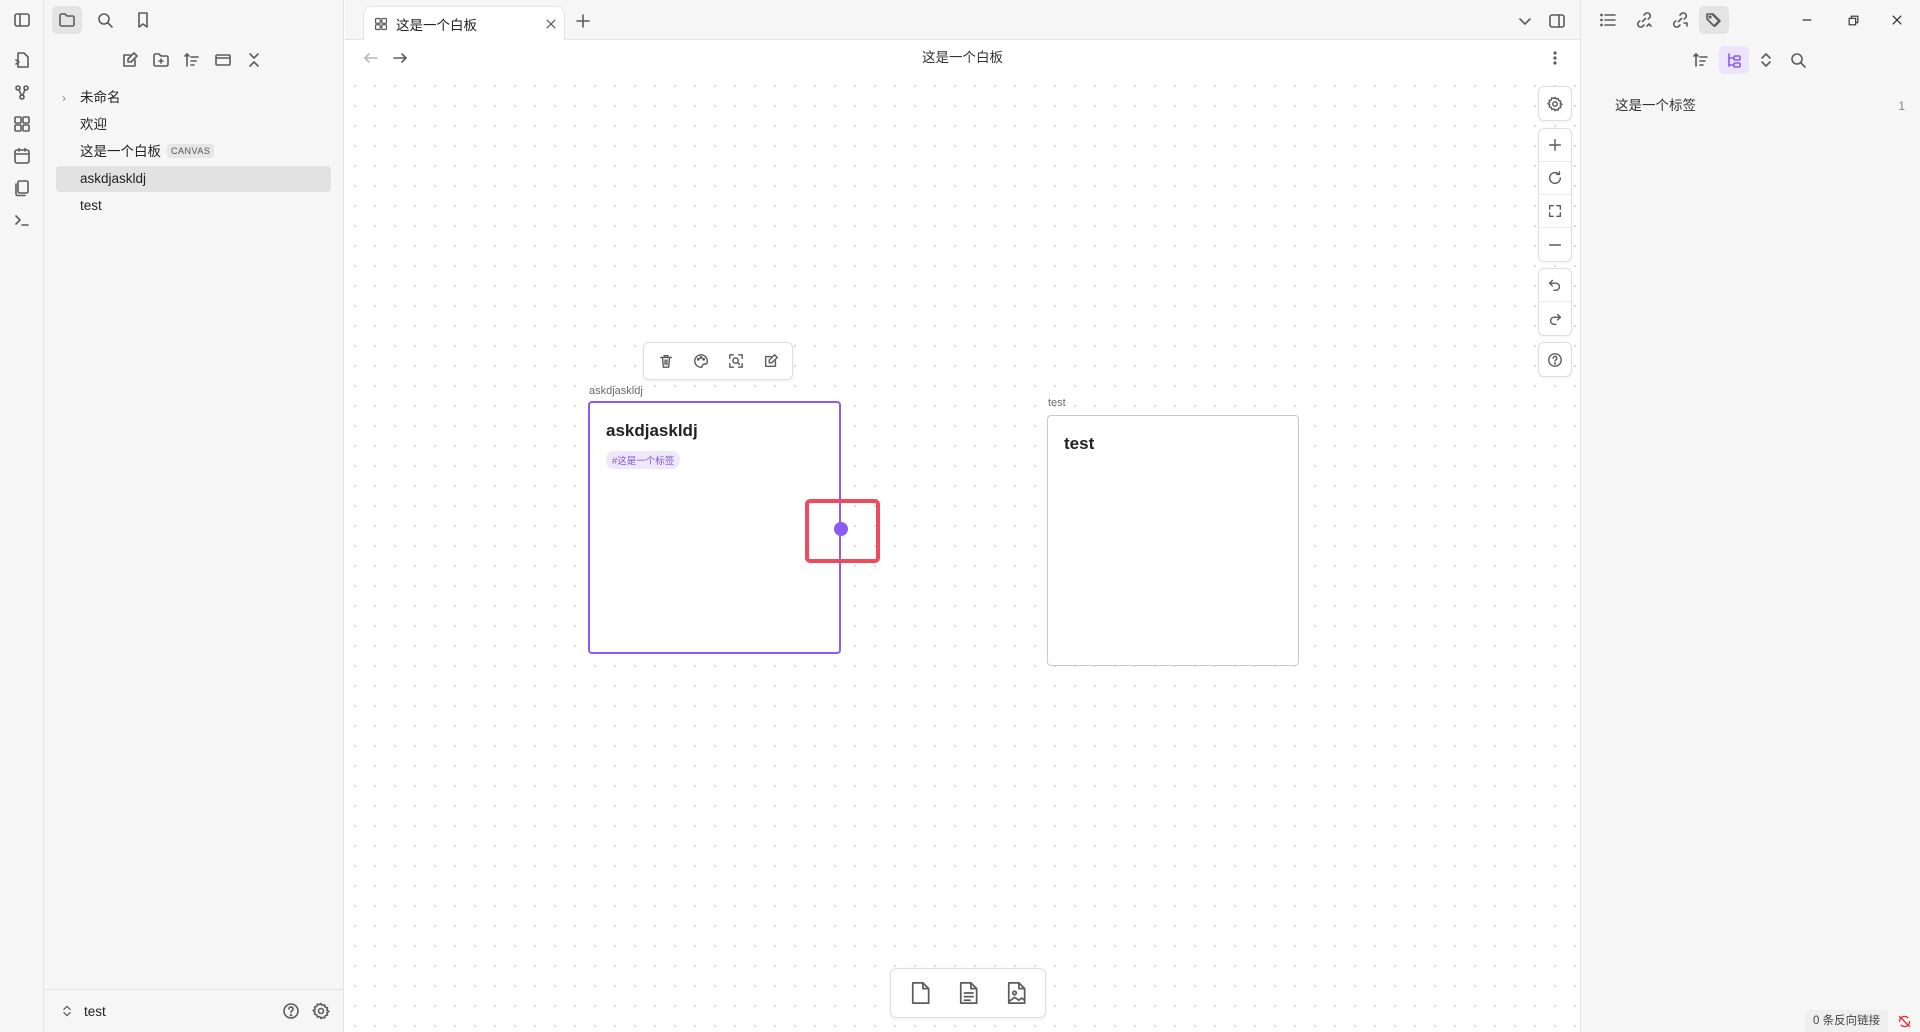 This screenshot has width=1920, height=1032. Describe the element at coordinates (321, 1011) in the screenshot. I see `settings-gear-icon` at that location.